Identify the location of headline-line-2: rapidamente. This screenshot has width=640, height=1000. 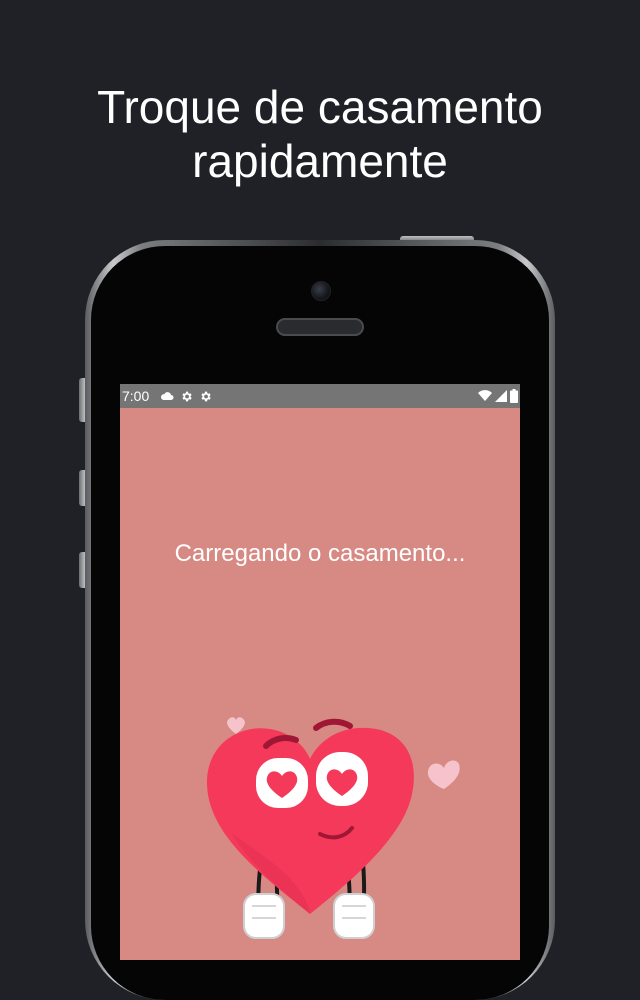
(320, 161).